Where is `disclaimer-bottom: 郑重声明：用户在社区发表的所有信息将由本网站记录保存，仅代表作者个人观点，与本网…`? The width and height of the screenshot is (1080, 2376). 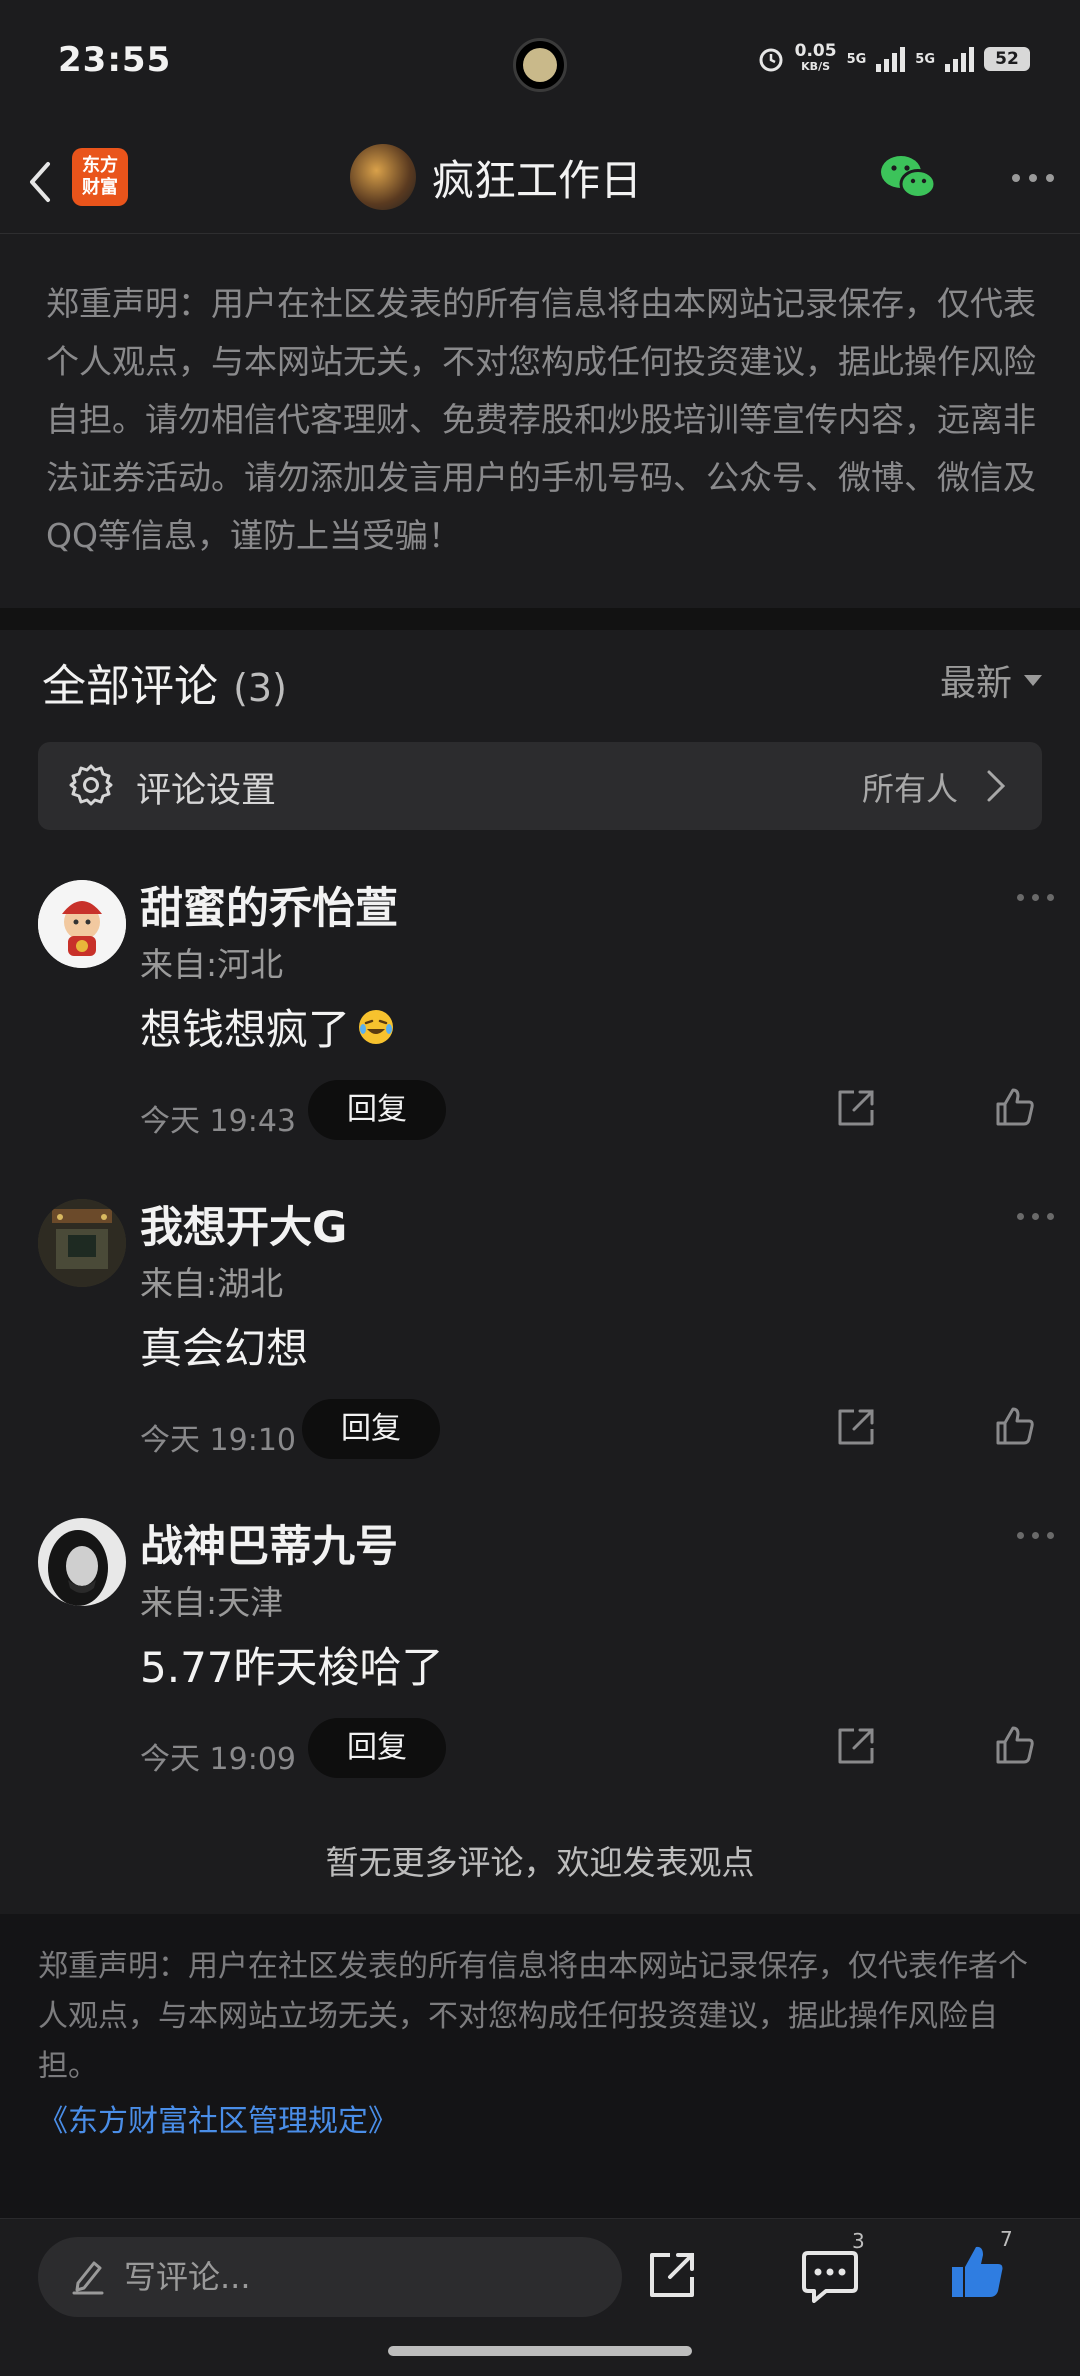 disclaimer-bottom: 郑重声明：用户在社区发表的所有信息将由本网站记录保存，仅代表作者个人观点，与本网… is located at coordinates (540, 2067).